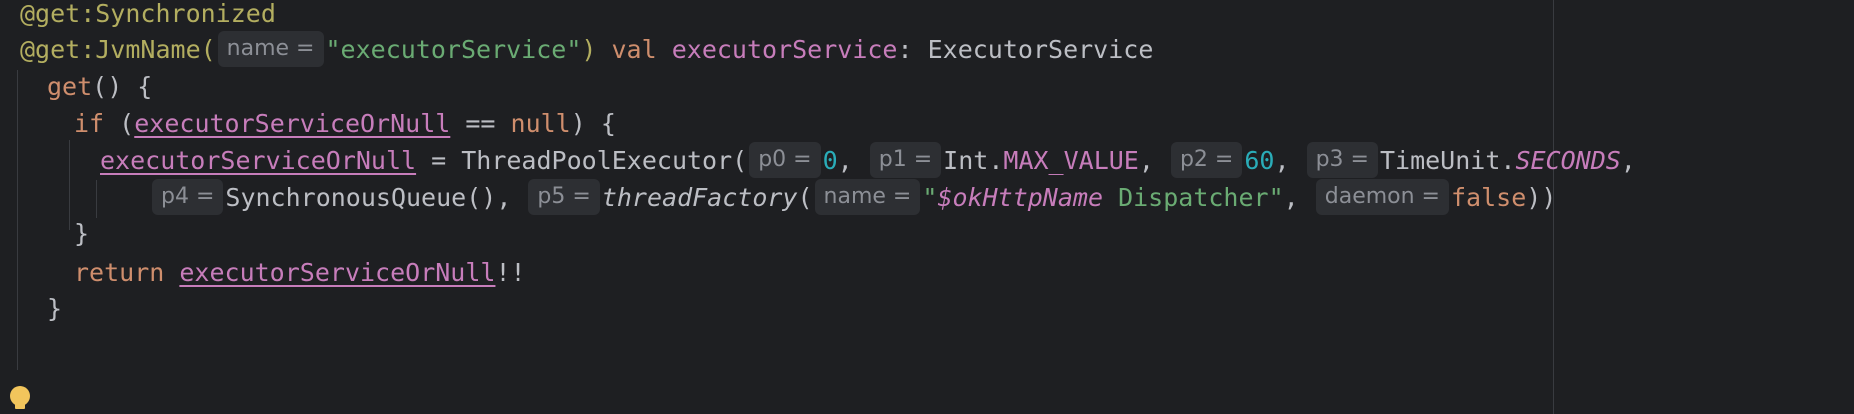 This screenshot has height=414, width=1854. What do you see at coordinates (70, 86) in the screenshot?
I see `keyword-get: get` at bounding box center [70, 86].